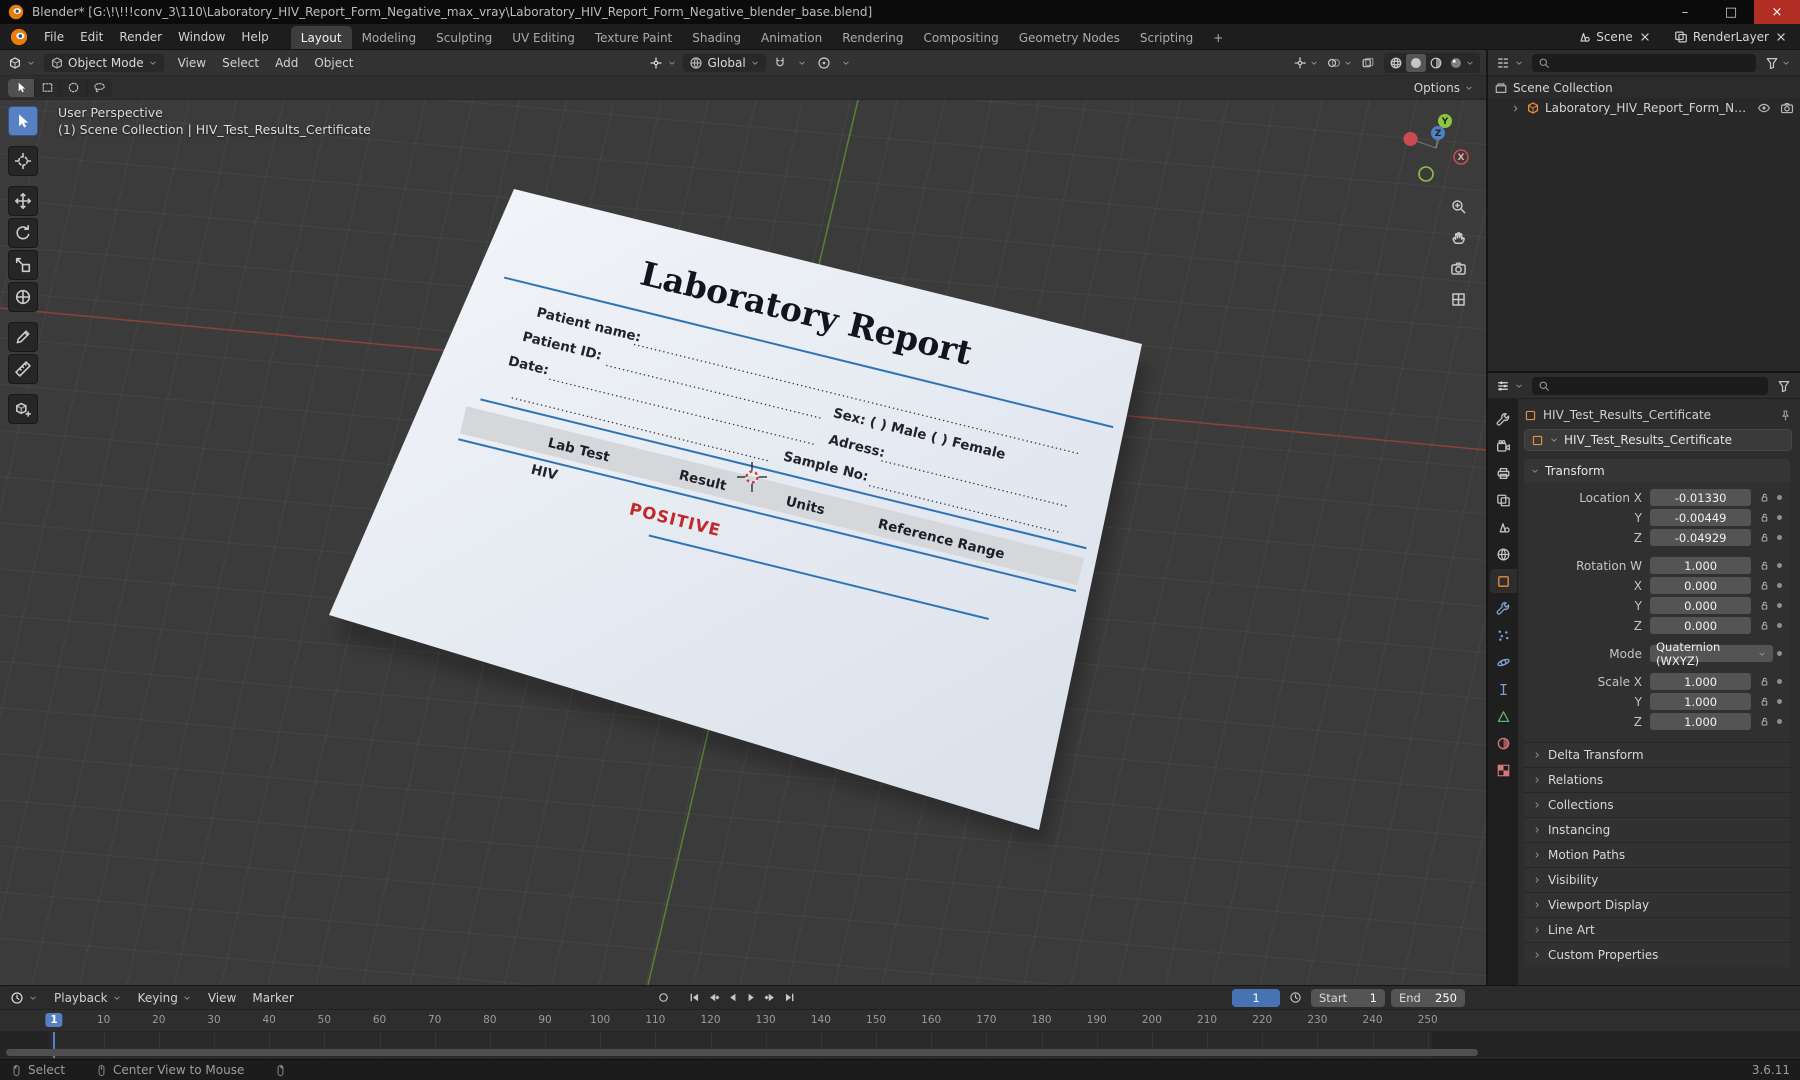  Describe the element at coordinates (1785, 415) in the screenshot. I see `pin-icon` at that location.